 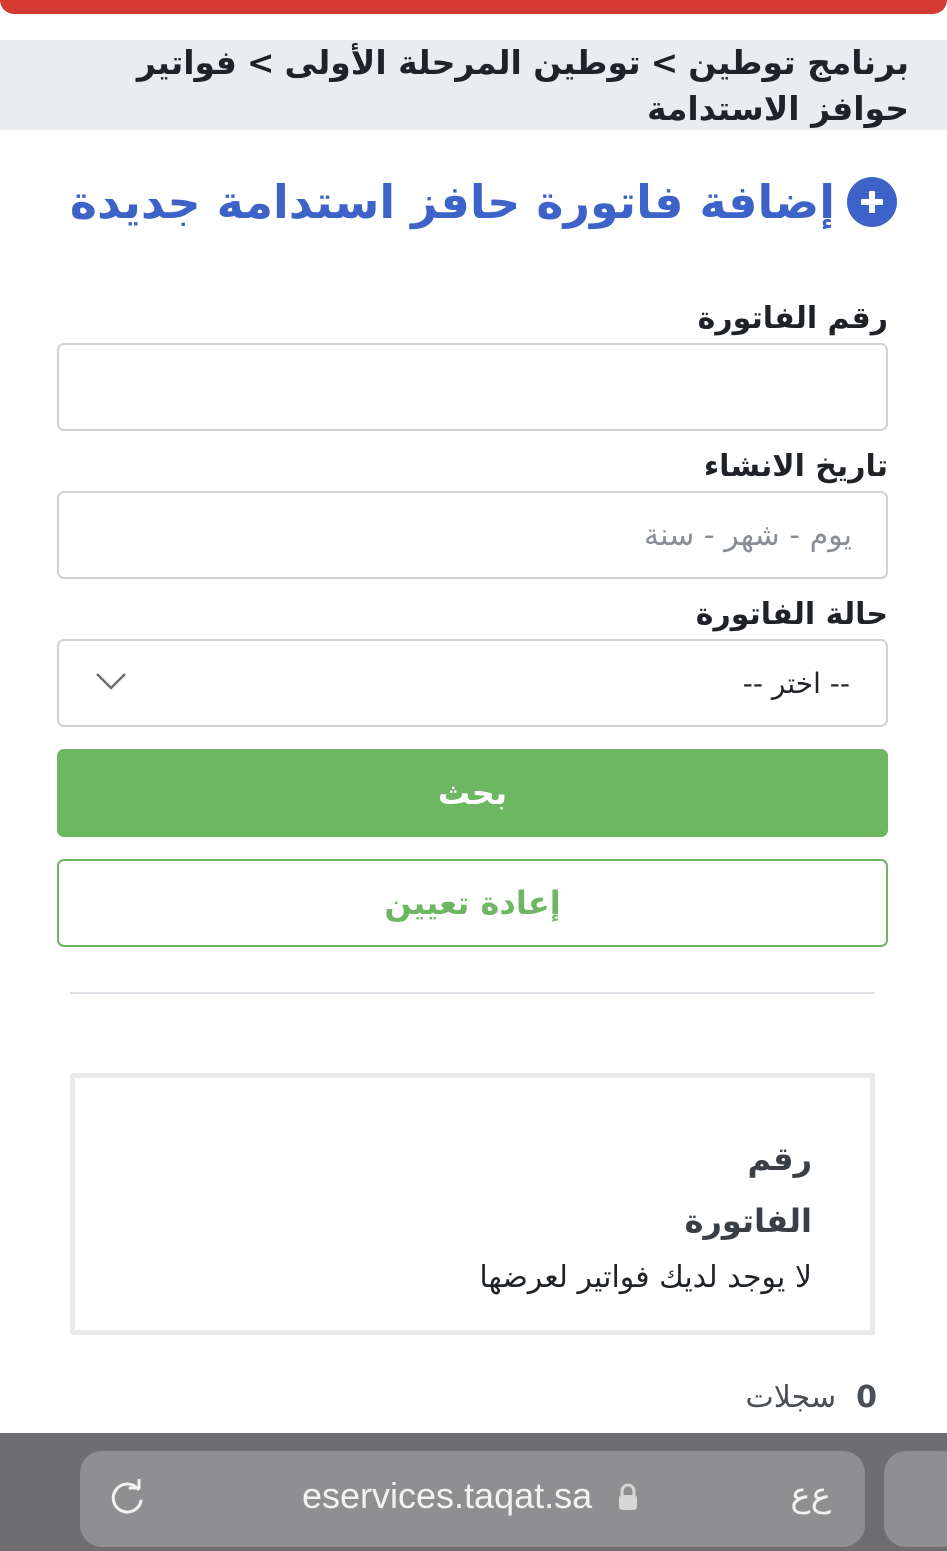 What do you see at coordinates (447, 1495) in the screenshot?
I see `url-text: eservices.taqat.sa` at bounding box center [447, 1495].